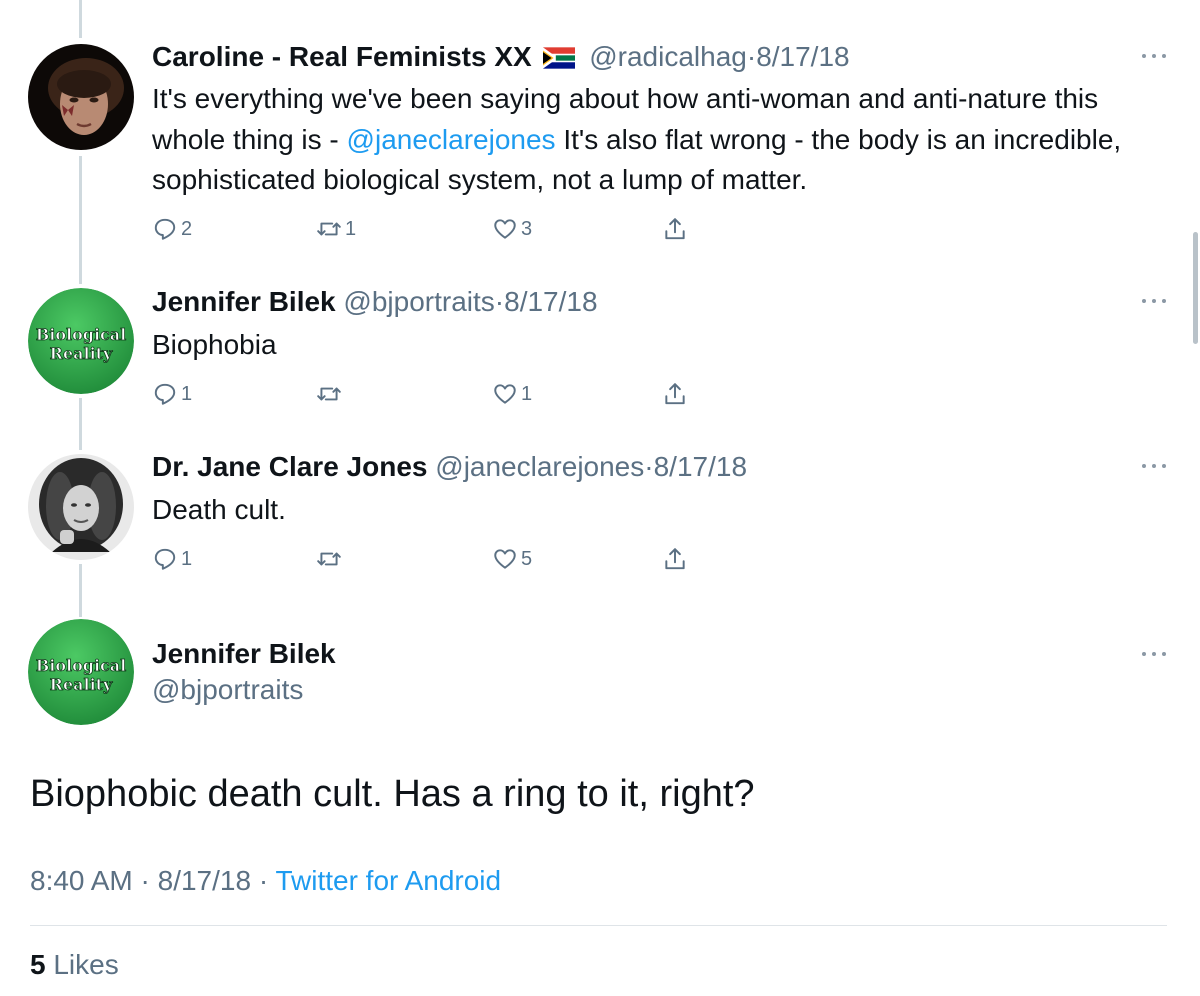 The width and height of the screenshot is (1200, 996). I want to click on reply-count: 2, so click(187, 228).